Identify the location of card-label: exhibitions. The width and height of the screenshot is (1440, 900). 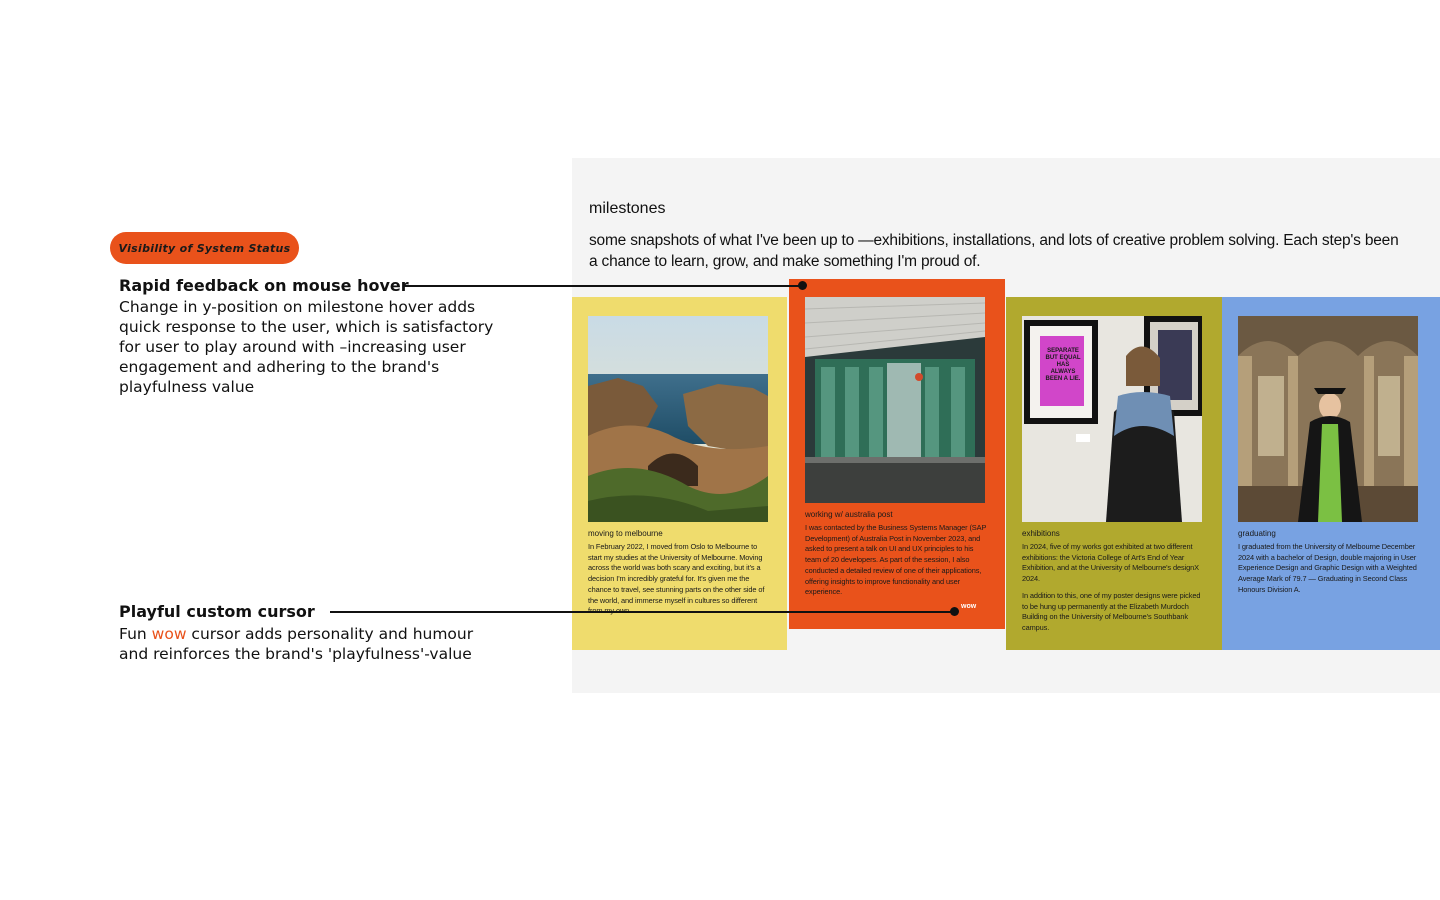
(1041, 533).